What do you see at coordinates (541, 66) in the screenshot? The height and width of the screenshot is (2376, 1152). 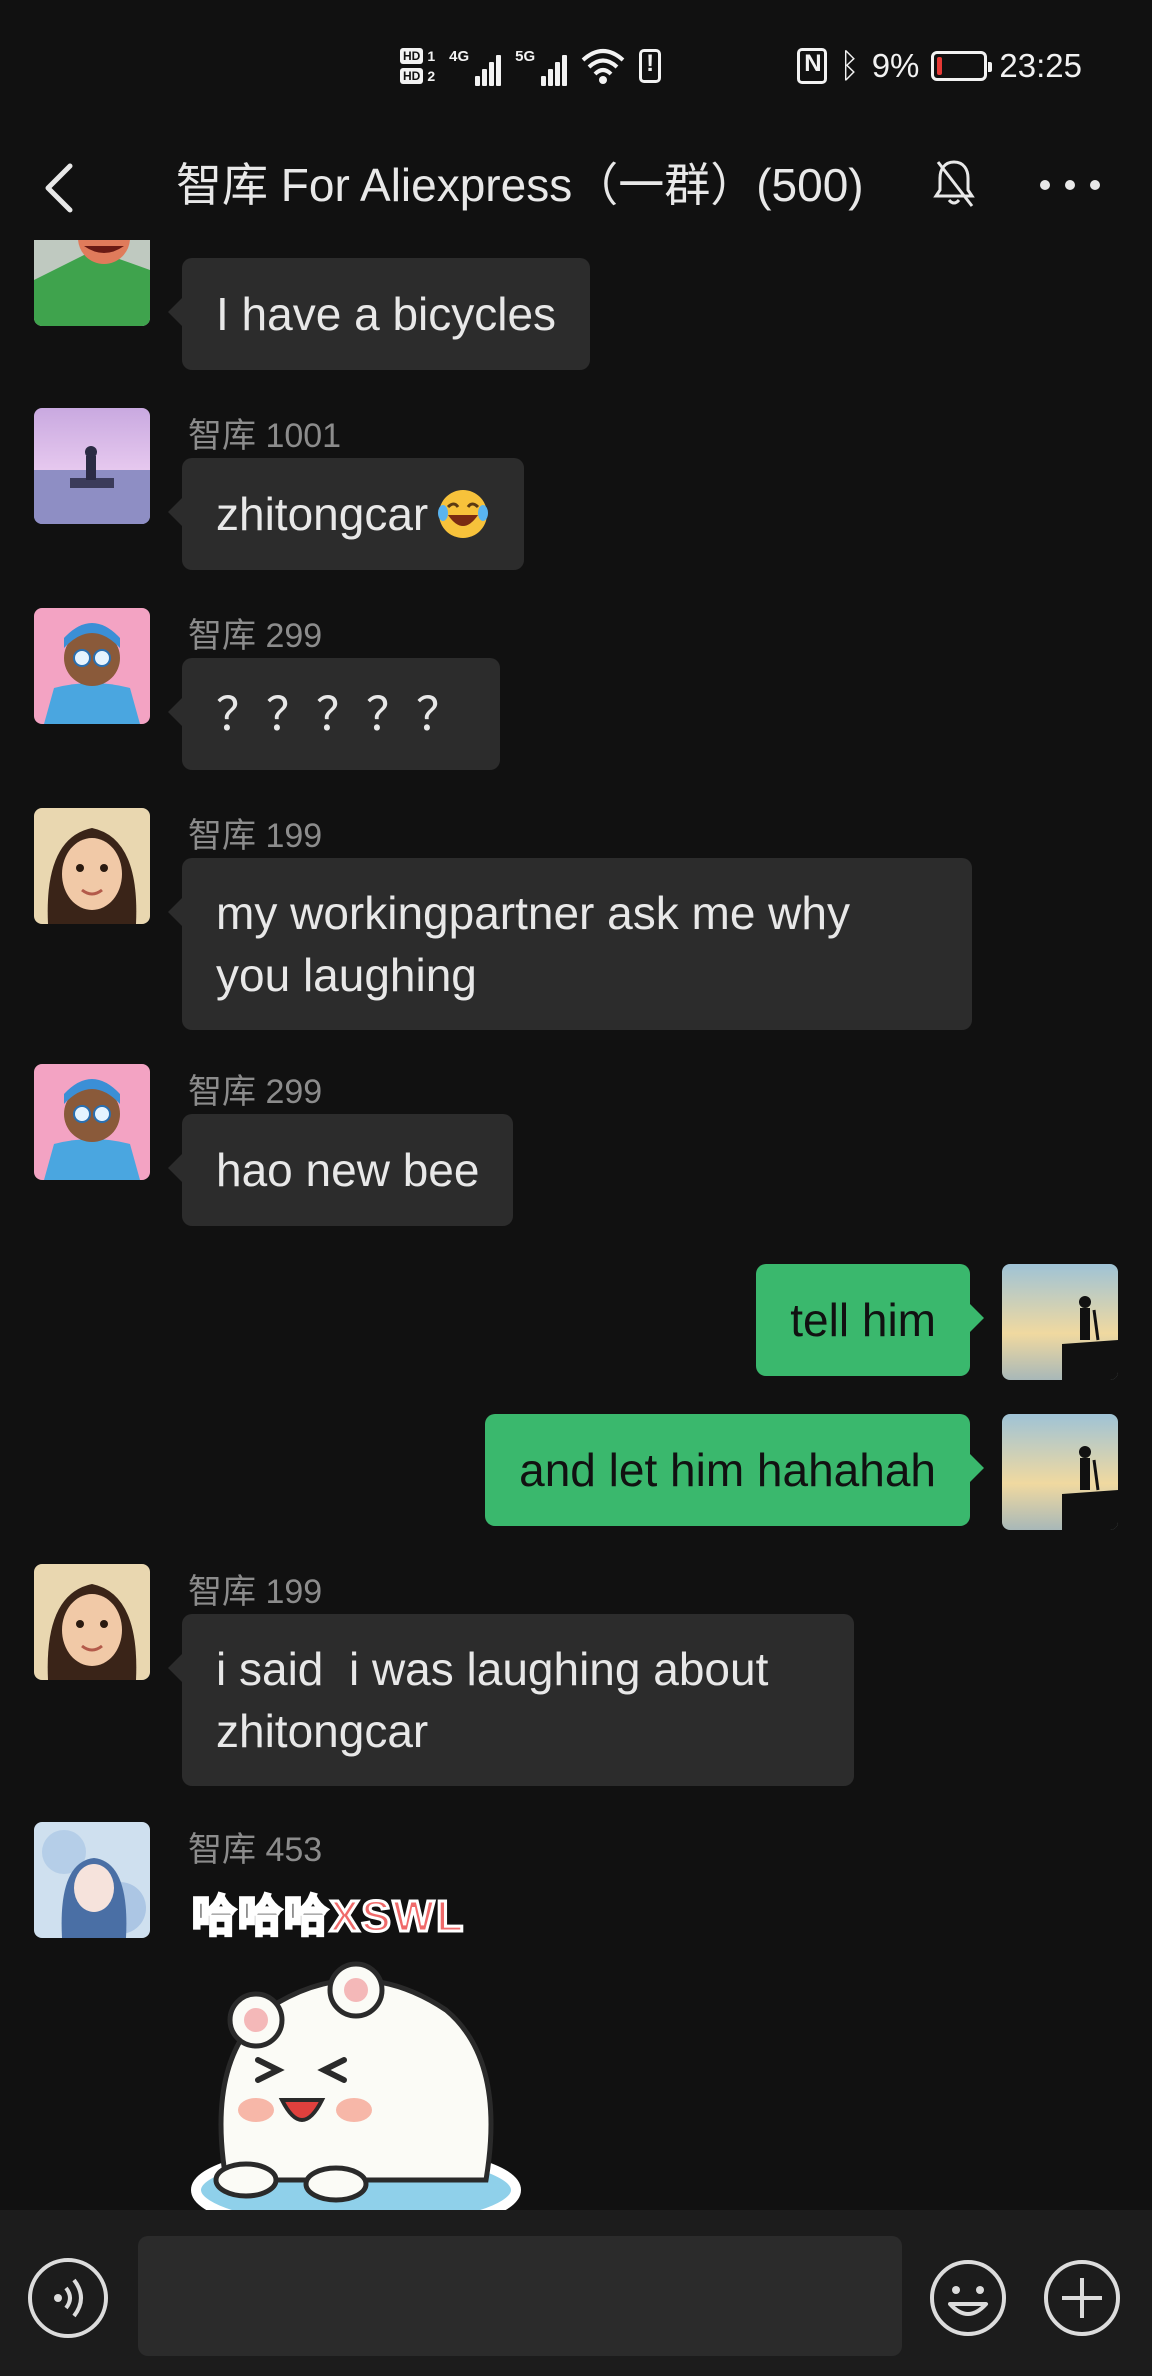 I see `signal-icon: 5G` at bounding box center [541, 66].